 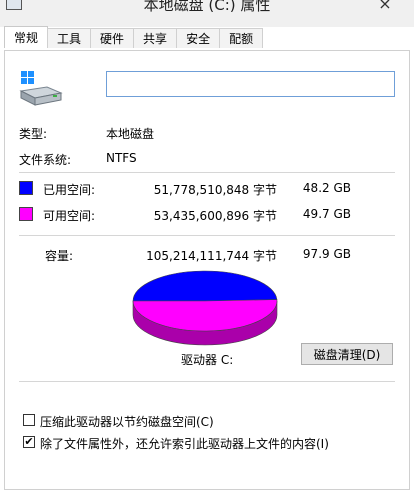 What do you see at coordinates (69, 38) in the screenshot?
I see `tab-tools: 工具` at bounding box center [69, 38].